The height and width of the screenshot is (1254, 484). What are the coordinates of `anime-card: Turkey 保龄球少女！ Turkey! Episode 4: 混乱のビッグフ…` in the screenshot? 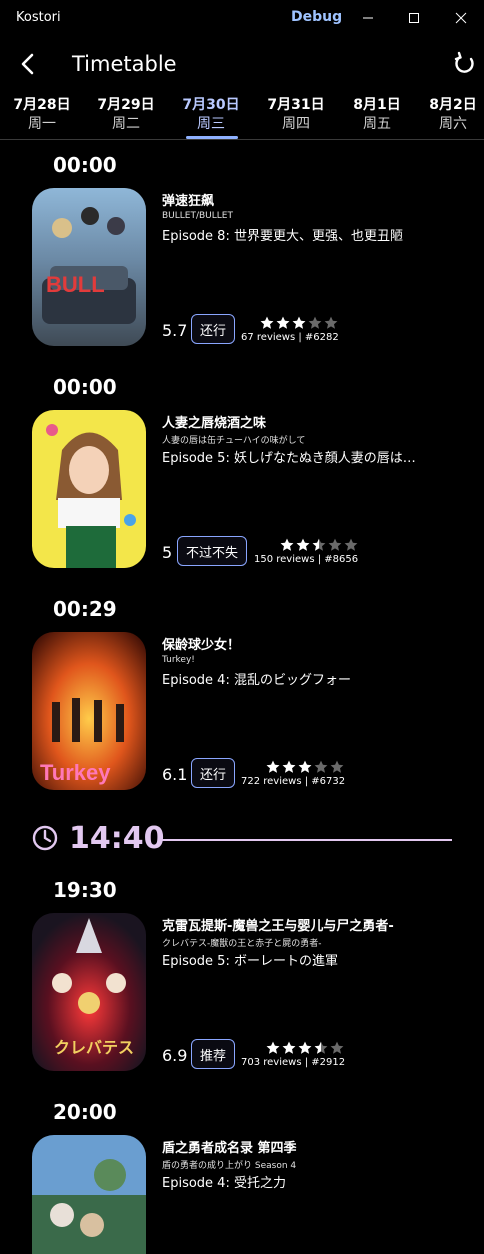 It's located at (252, 711).